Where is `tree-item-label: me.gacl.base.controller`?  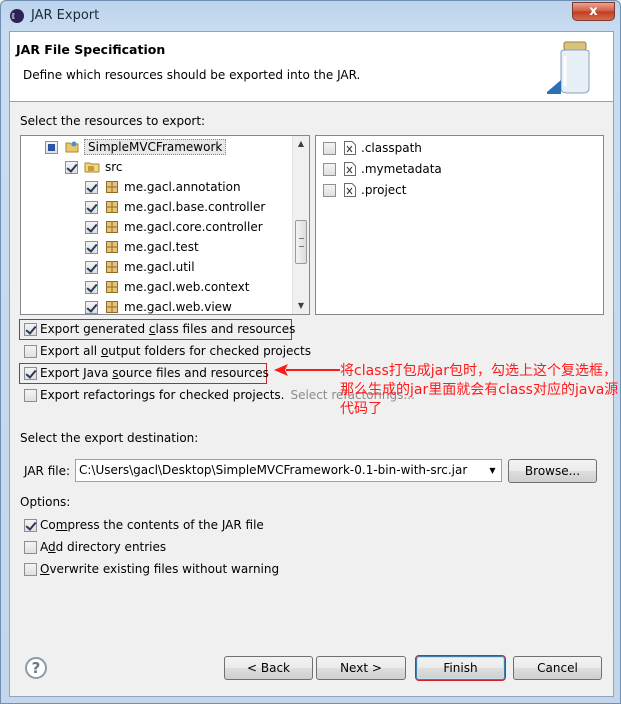 tree-item-label: me.gacl.base.controller is located at coordinates (195, 207).